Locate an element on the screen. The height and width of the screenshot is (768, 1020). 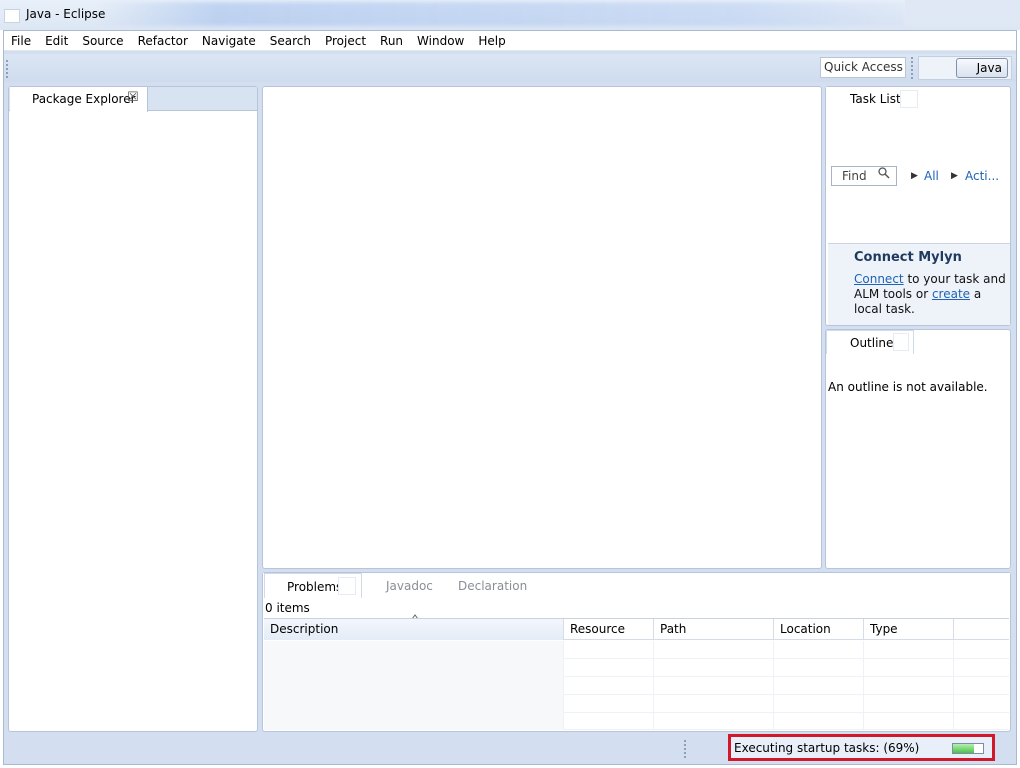
mylyn-title: Connect Mylyn is located at coordinates (908, 257).